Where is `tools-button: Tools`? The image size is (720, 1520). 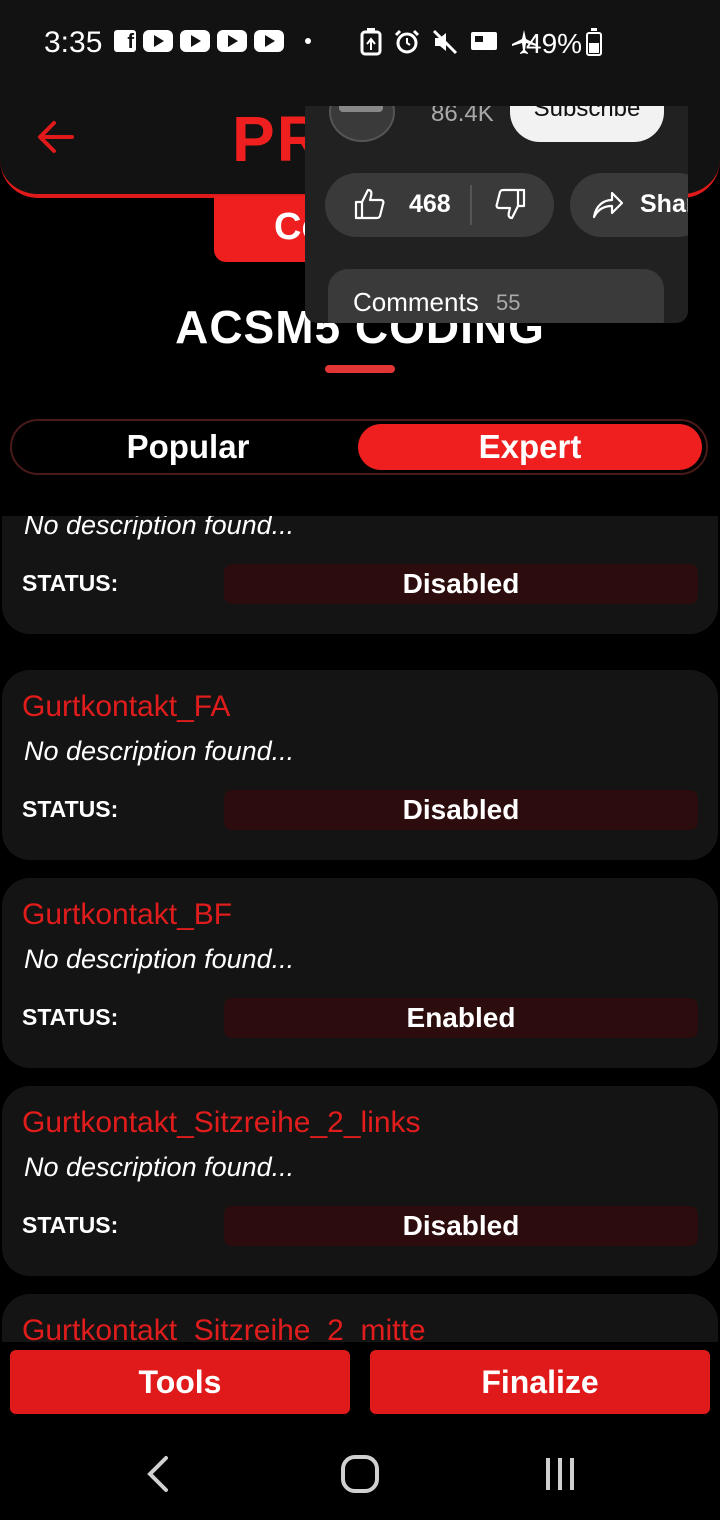 tools-button: Tools is located at coordinates (180, 1382).